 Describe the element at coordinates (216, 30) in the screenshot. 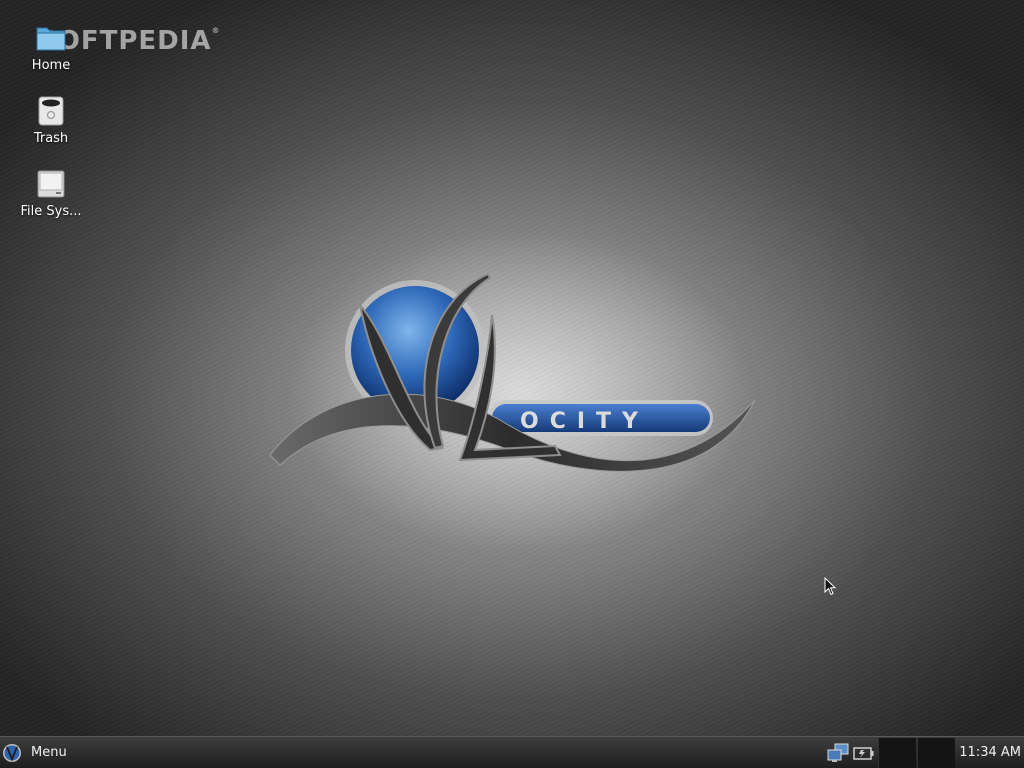

I see `watermark-mark: ®` at that location.